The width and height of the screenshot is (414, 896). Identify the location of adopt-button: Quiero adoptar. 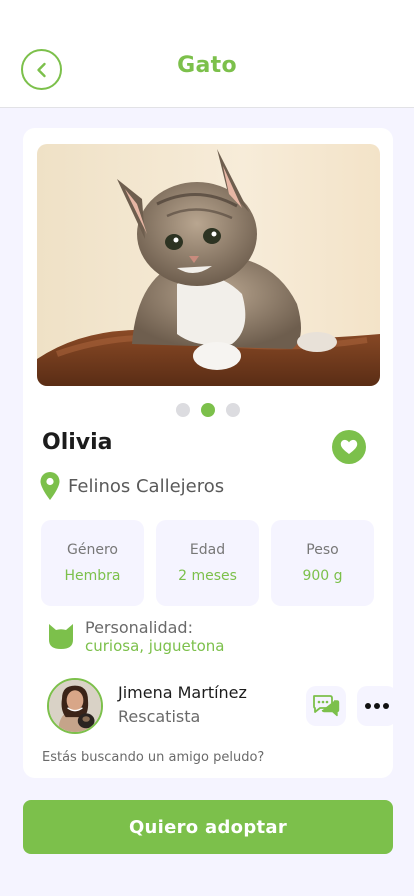
(208, 827).